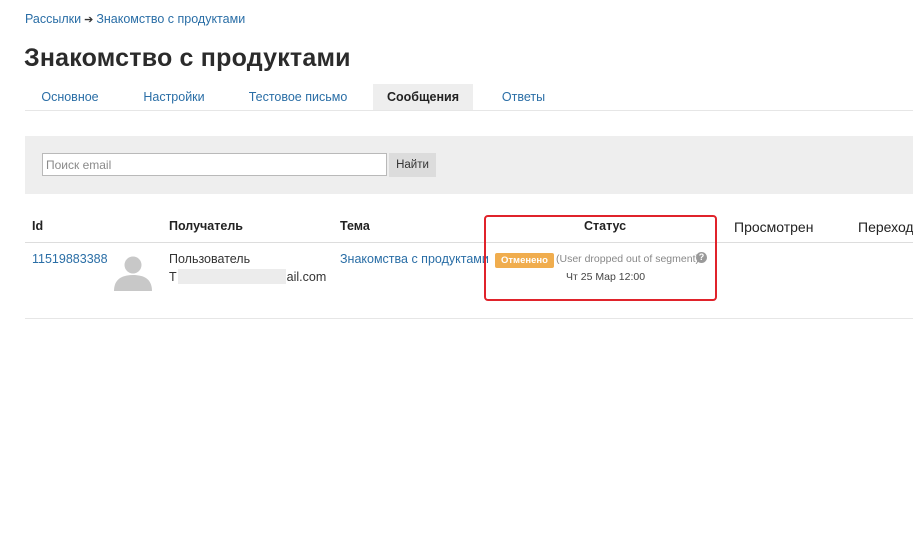 This screenshot has width=913, height=549. Describe the element at coordinates (174, 97) in the screenshot. I see `tab-settings: Настройки` at that location.